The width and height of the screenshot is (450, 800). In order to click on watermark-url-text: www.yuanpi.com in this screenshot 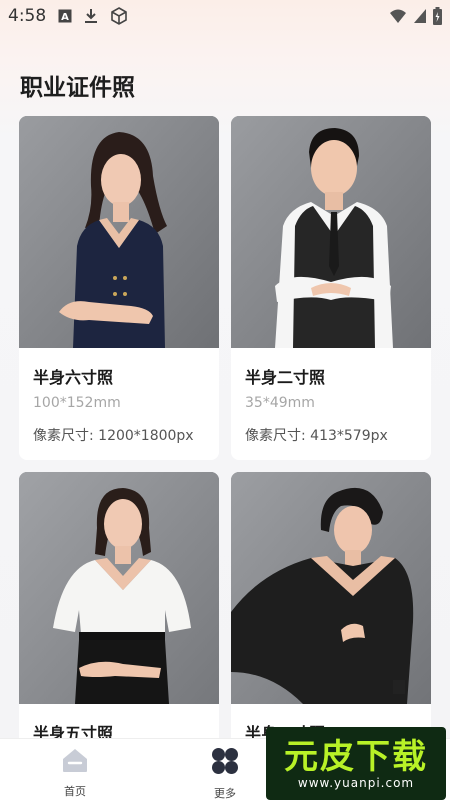, I will do `click(356, 782)`.